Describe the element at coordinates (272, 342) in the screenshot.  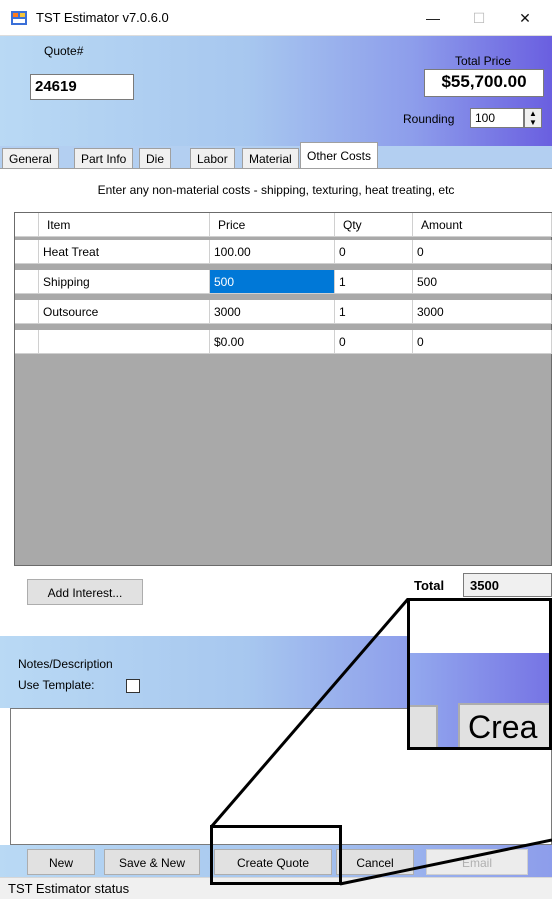
I see `cell-price: $0.00` at that location.